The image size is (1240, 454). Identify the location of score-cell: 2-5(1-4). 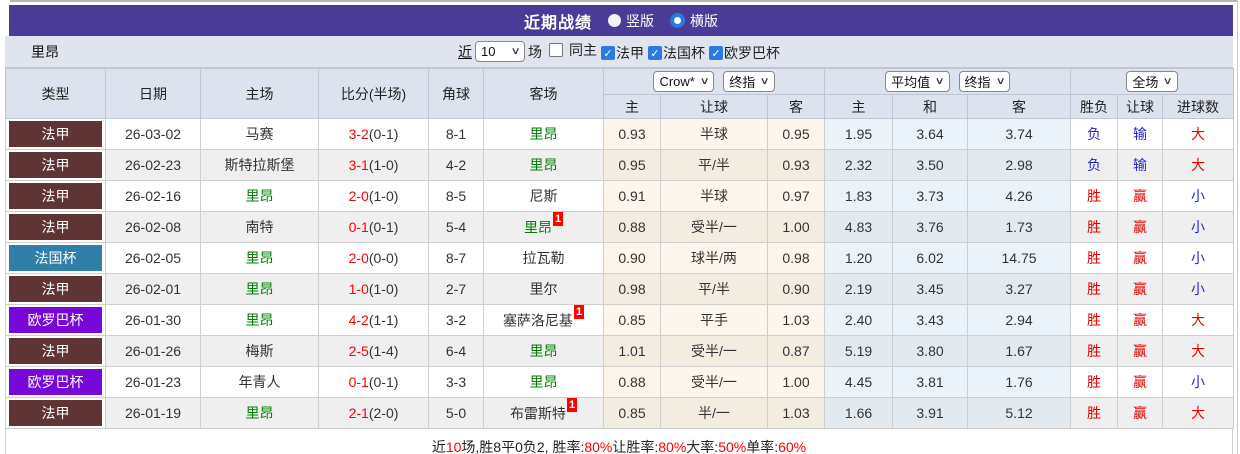
(373, 351).